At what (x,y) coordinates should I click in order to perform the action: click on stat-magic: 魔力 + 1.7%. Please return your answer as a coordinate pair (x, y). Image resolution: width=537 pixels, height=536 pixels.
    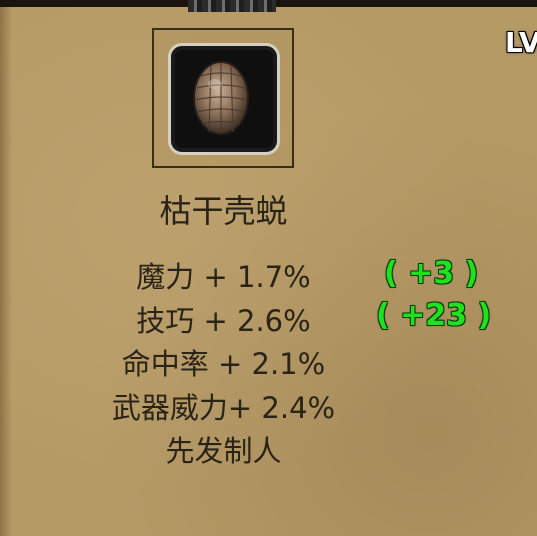
    Looking at the image, I should click on (223, 277).